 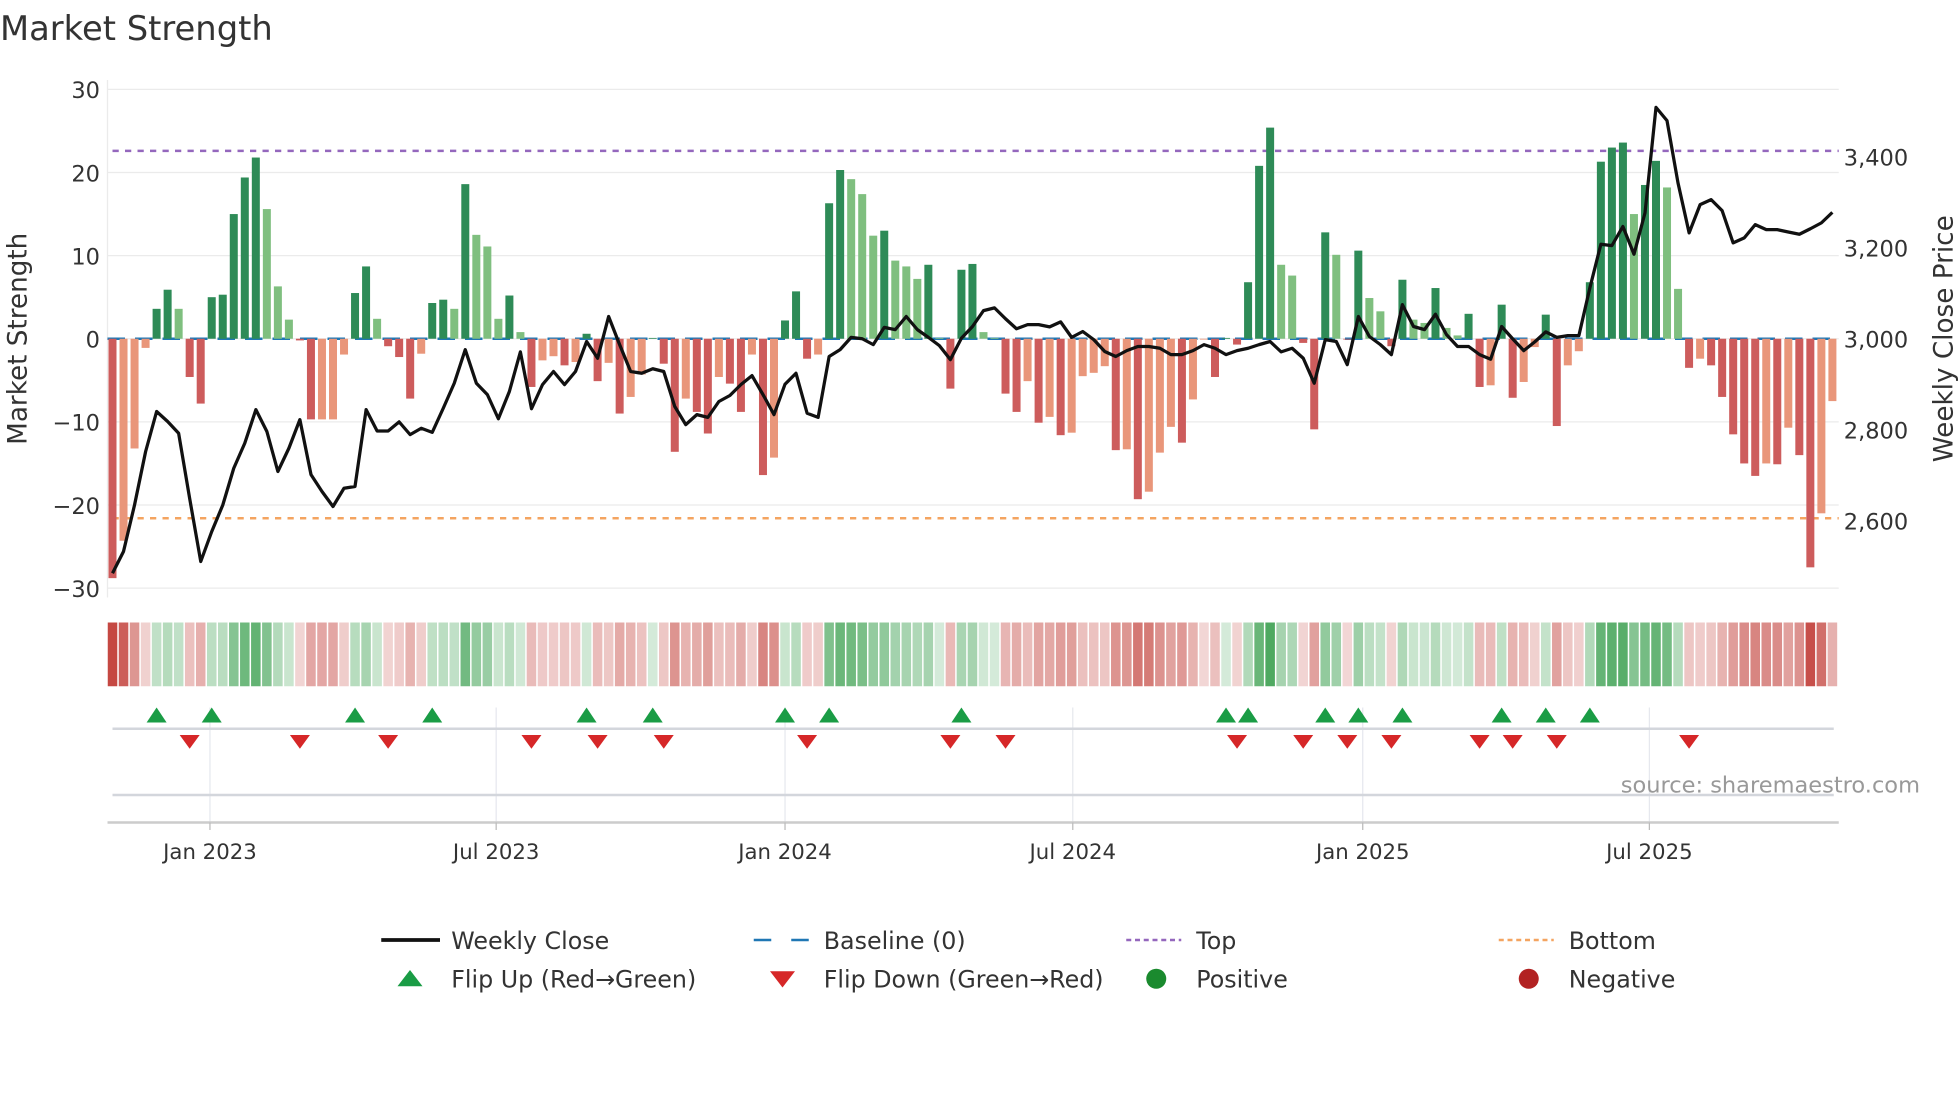 What do you see at coordinates (1362, 852) in the screenshot?
I see `x-tick-label: Jan 2025` at bounding box center [1362, 852].